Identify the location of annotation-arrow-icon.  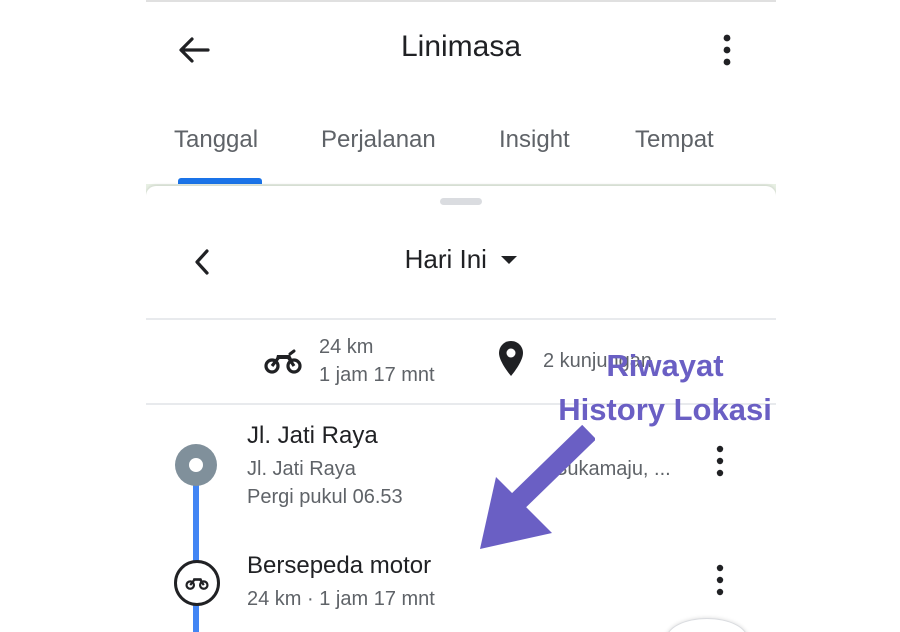
(537, 487).